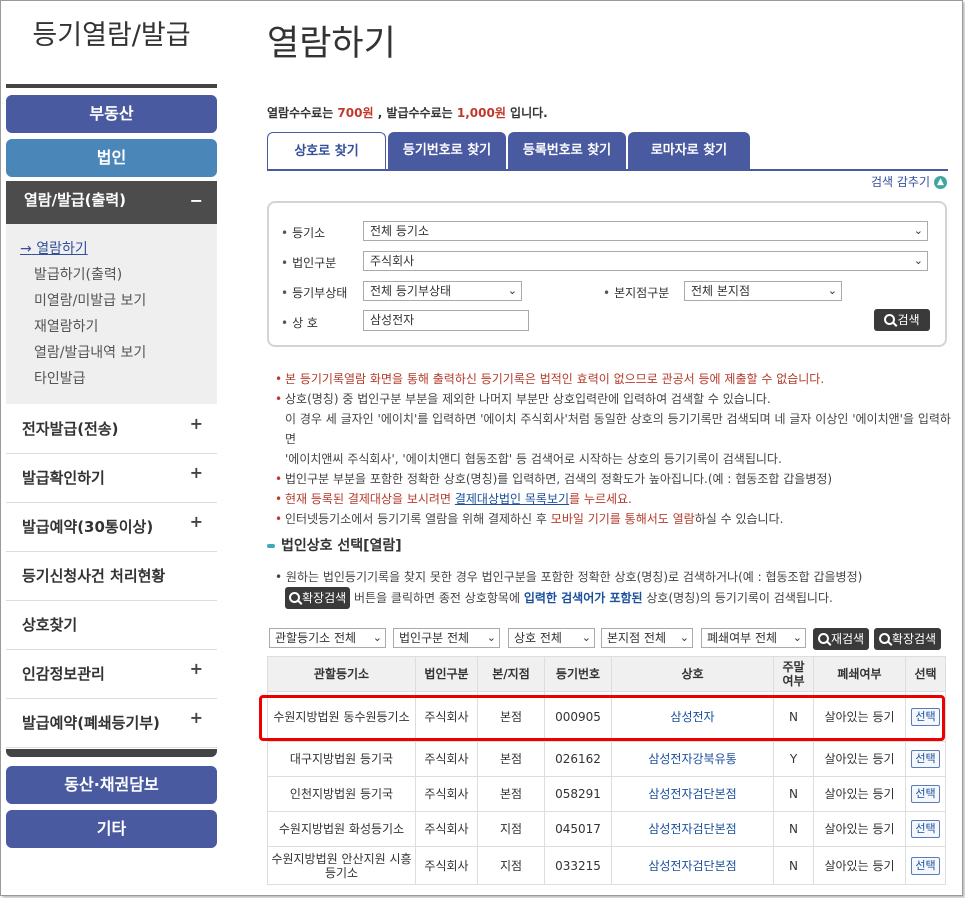 This screenshot has height=898, width=965. What do you see at coordinates (859, 674) in the screenshot?
I see `col-closed: 폐쇄여부` at bounding box center [859, 674].